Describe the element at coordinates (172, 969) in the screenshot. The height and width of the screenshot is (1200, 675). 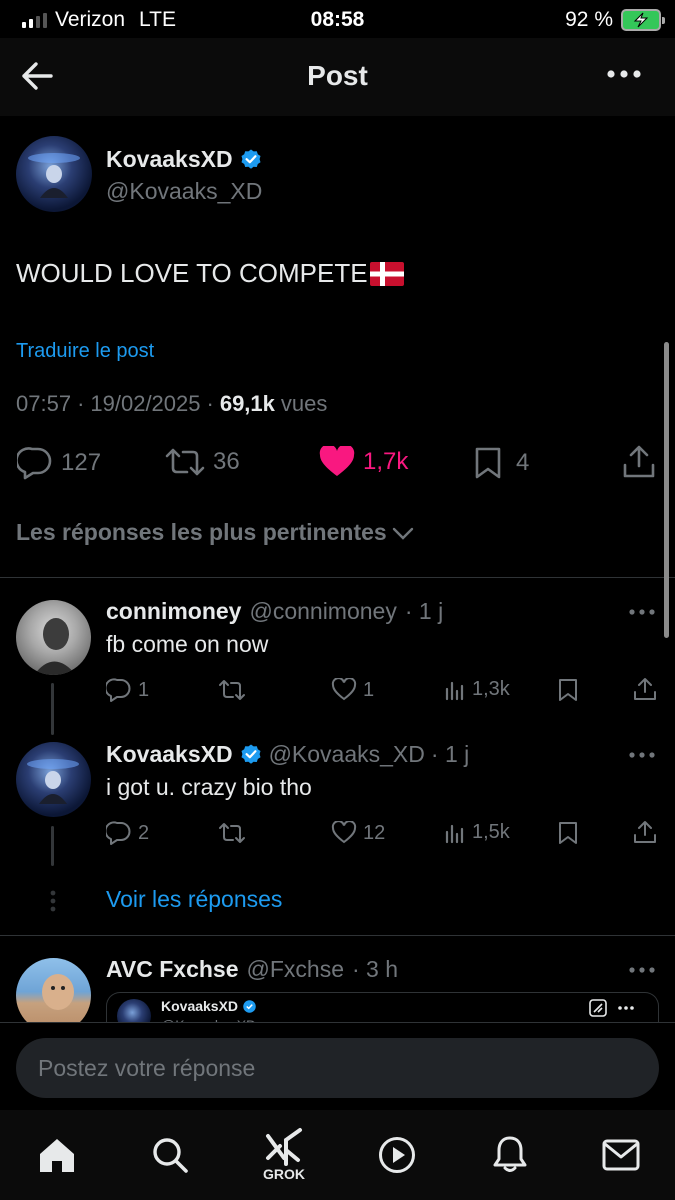
I see `reply-author-name: AVC Fxchse` at that location.